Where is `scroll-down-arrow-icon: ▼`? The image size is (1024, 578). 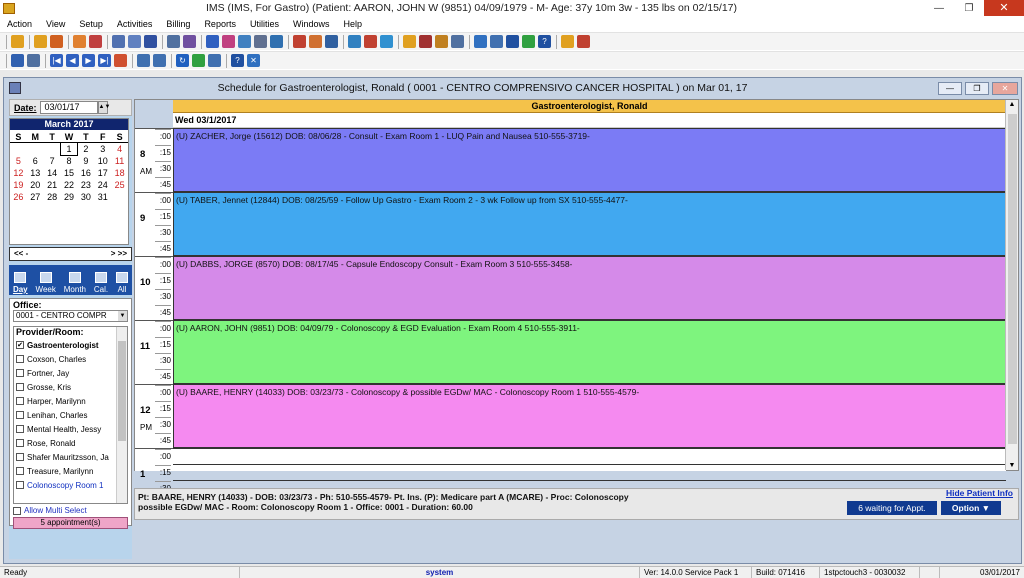
scroll-down-arrow-icon: ▼ is located at coordinates (1012, 465).